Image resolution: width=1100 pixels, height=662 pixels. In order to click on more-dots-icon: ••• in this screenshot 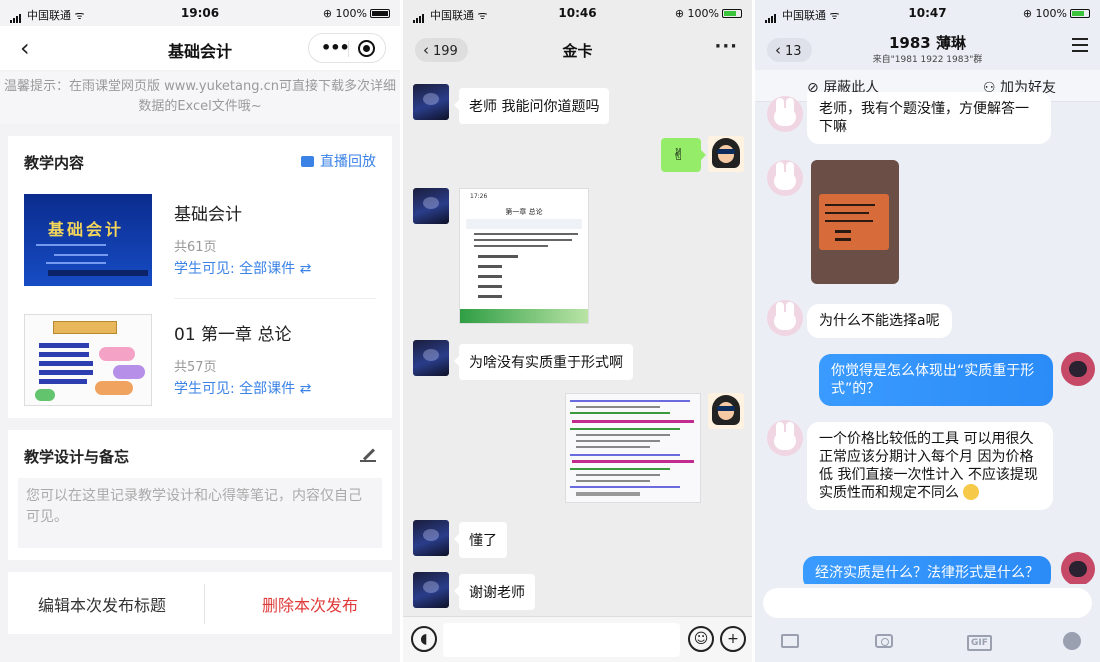, I will do `click(335, 47)`.